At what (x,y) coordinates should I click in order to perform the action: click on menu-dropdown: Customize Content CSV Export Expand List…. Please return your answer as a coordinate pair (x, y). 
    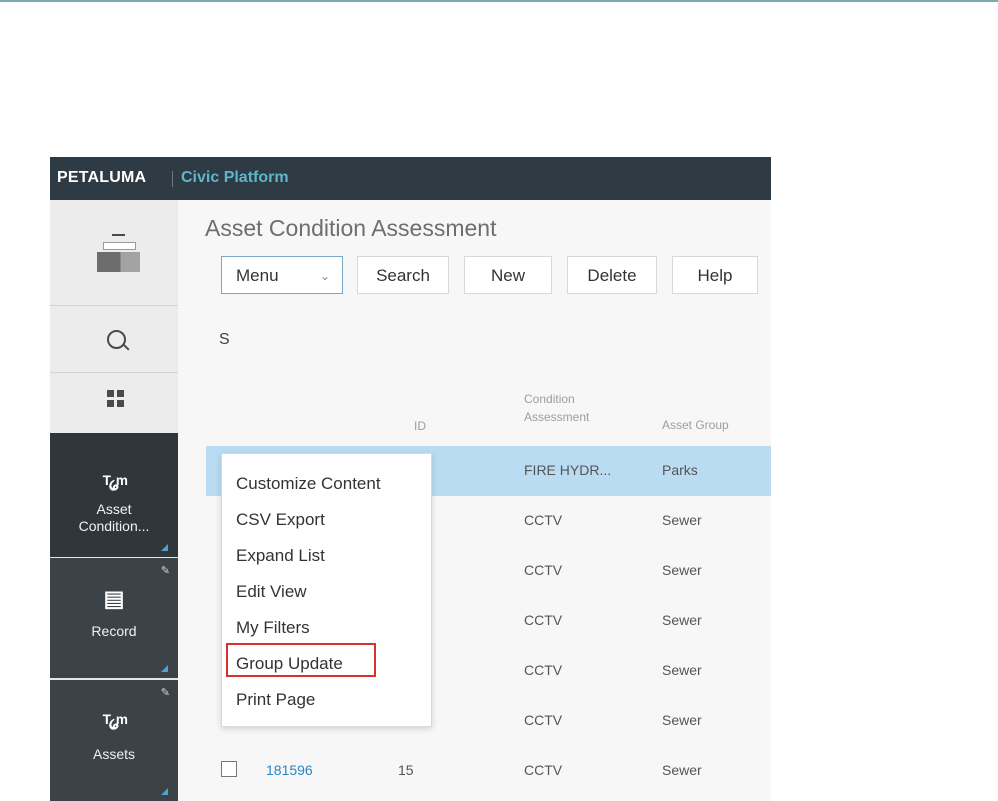
    Looking at the image, I should click on (326, 590).